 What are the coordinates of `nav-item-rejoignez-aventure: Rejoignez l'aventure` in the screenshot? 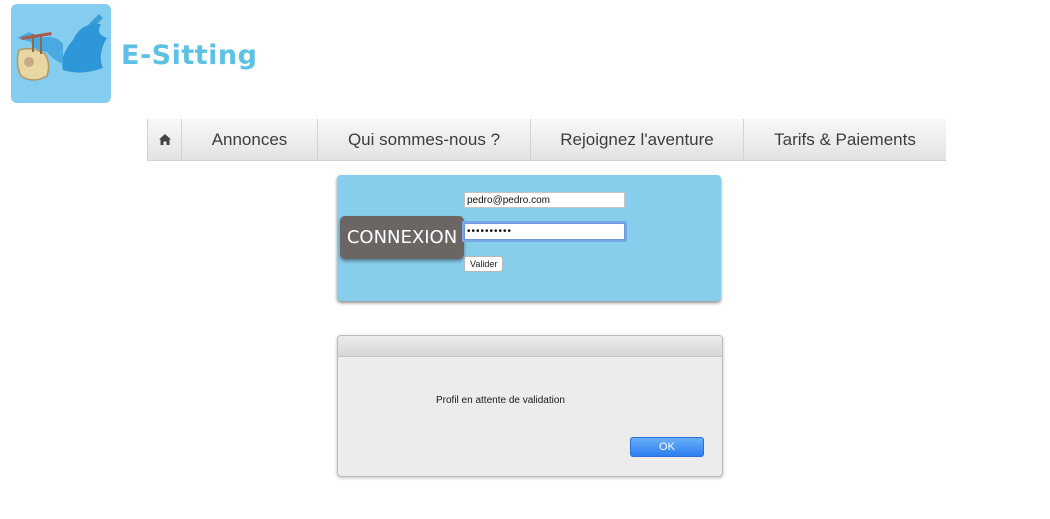 It's located at (637, 139).